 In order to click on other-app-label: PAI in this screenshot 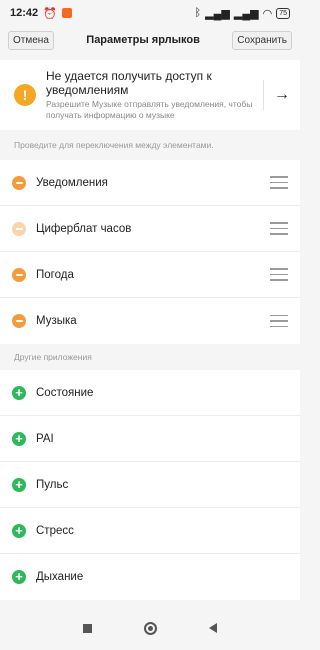, I will do `click(45, 438)`.